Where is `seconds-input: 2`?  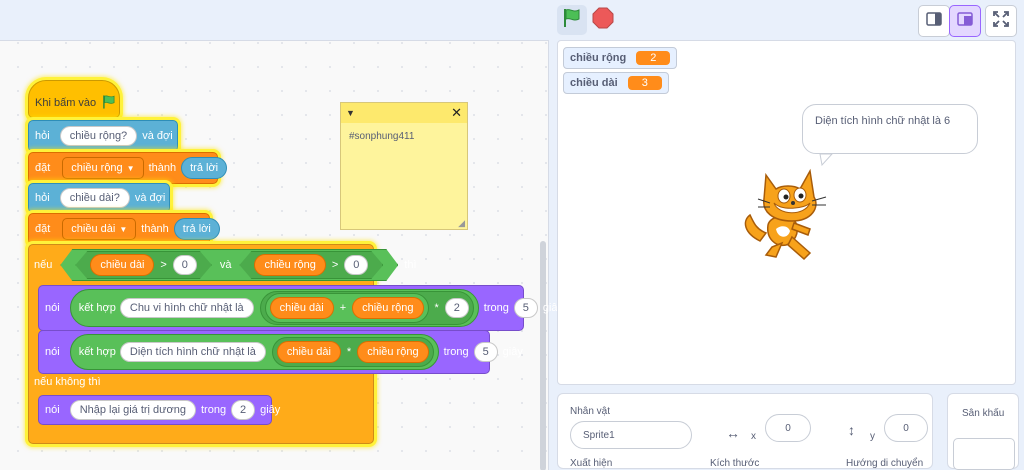 seconds-input: 2 is located at coordinates (243, 410).